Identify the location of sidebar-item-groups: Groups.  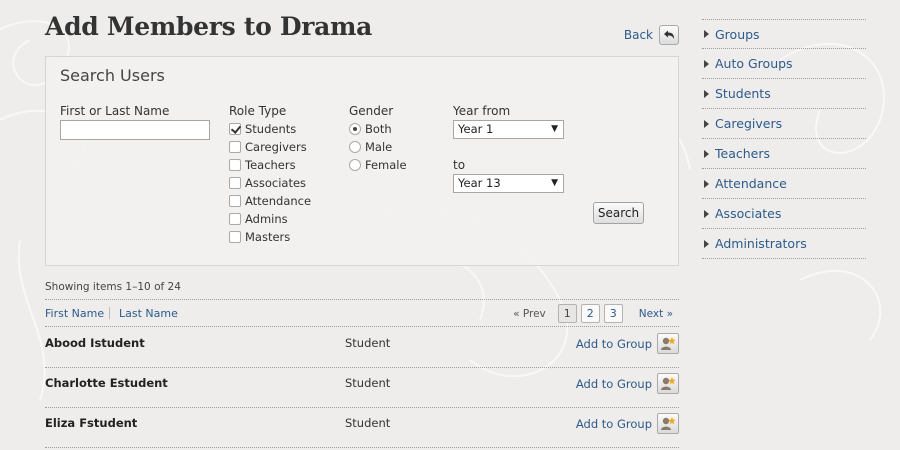
(784, 34).